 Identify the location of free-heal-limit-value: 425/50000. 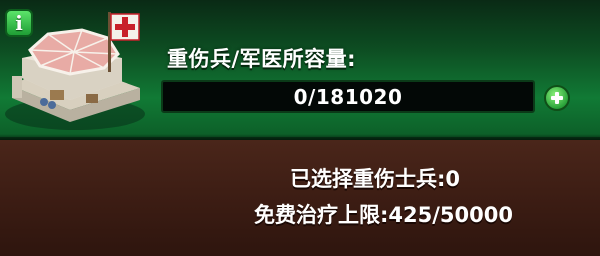
(450, 215).